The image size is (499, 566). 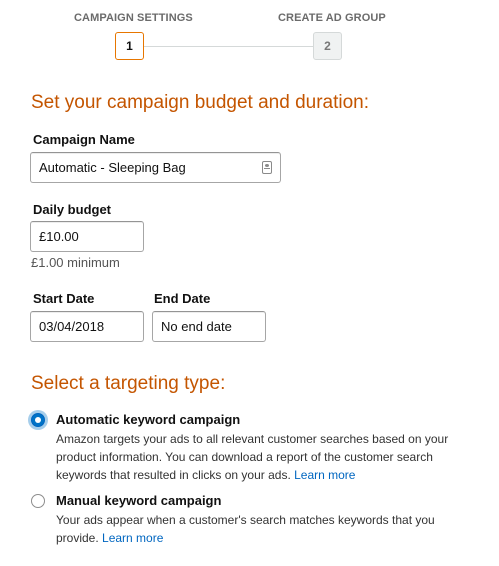 What do you see at coordinates (72, 326) in the screenshot?
I see `start-date-value: 03/04/2018` at bounding box center [72, 326].